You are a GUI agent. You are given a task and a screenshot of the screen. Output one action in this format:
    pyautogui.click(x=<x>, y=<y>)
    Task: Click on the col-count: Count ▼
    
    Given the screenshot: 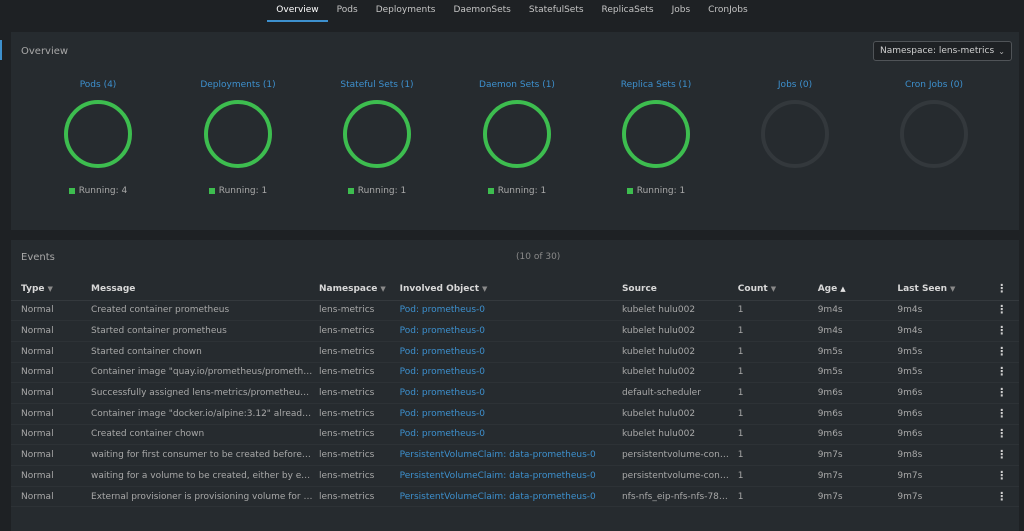 What is the action you would take?
    pyautogui.click(x=777, y=289)
    